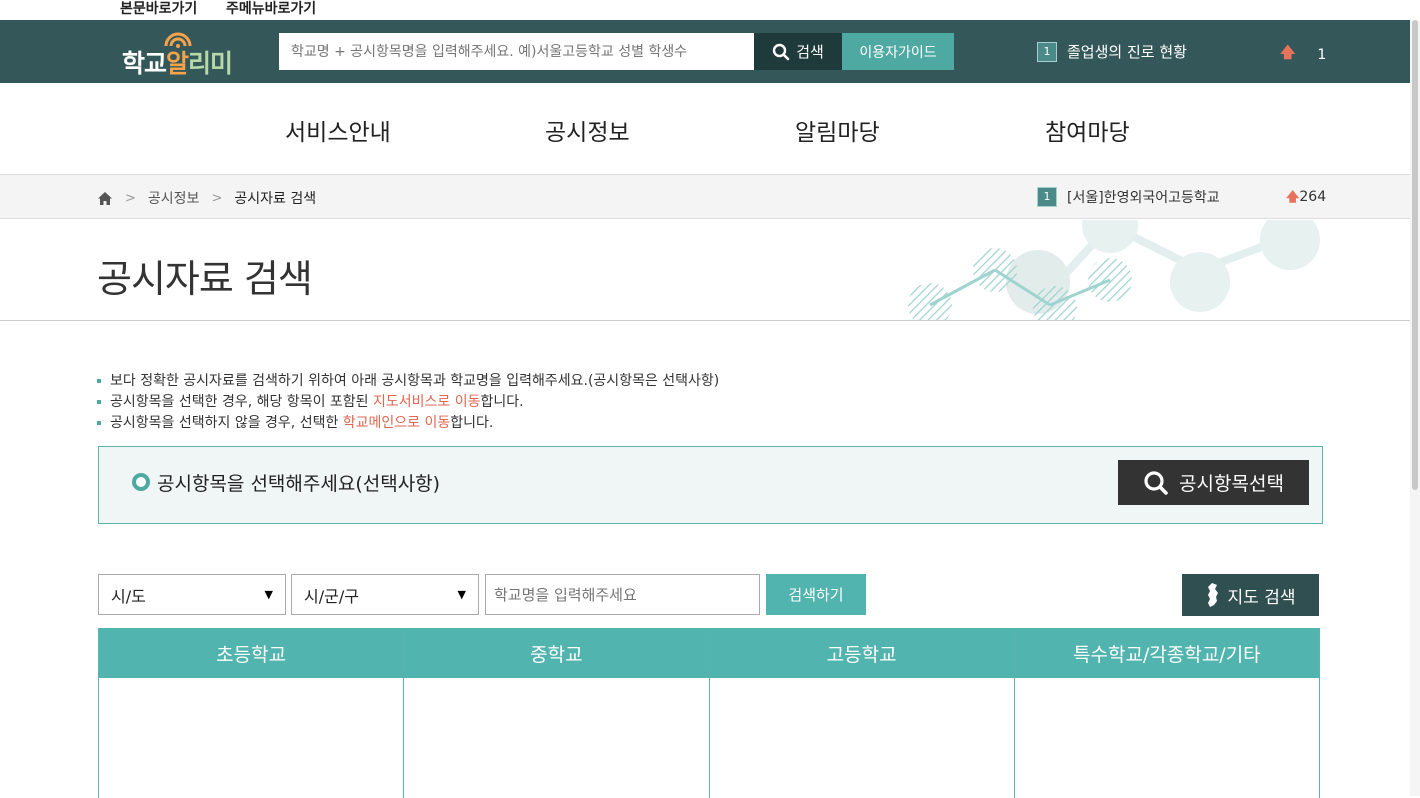 This screenshot has height=798, width=1420. I want to click on category-column: 초등학교, so click(251, 713).